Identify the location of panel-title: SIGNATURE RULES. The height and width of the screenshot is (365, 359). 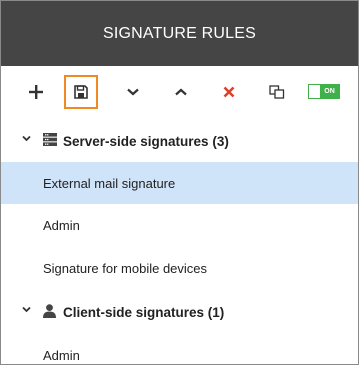
(179, 33).